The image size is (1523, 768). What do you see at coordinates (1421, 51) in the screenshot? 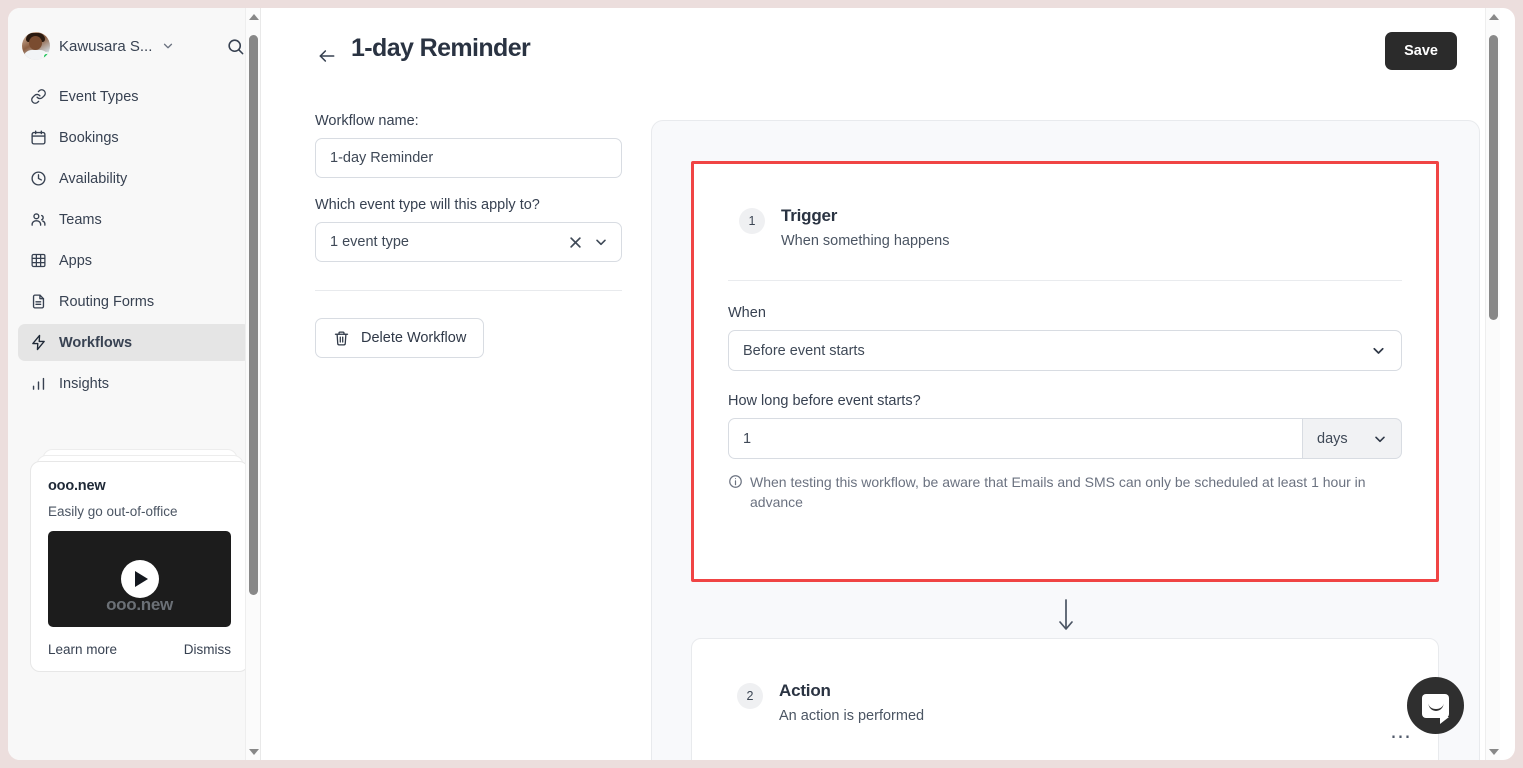
I see `save-button: Save` at bounding box center [1421, 51].